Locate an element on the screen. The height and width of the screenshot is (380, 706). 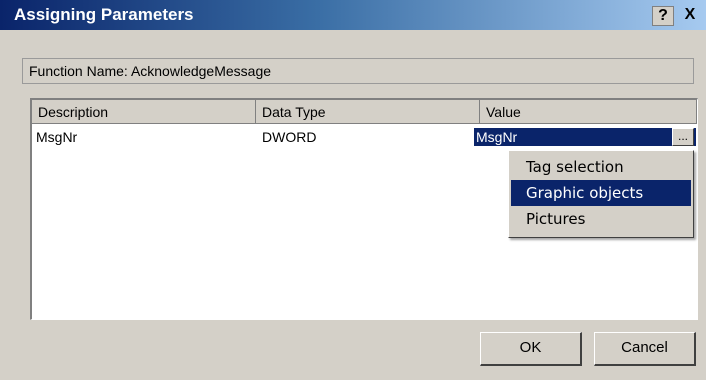
column-header-value: Value is located at coordinates (588, 112).